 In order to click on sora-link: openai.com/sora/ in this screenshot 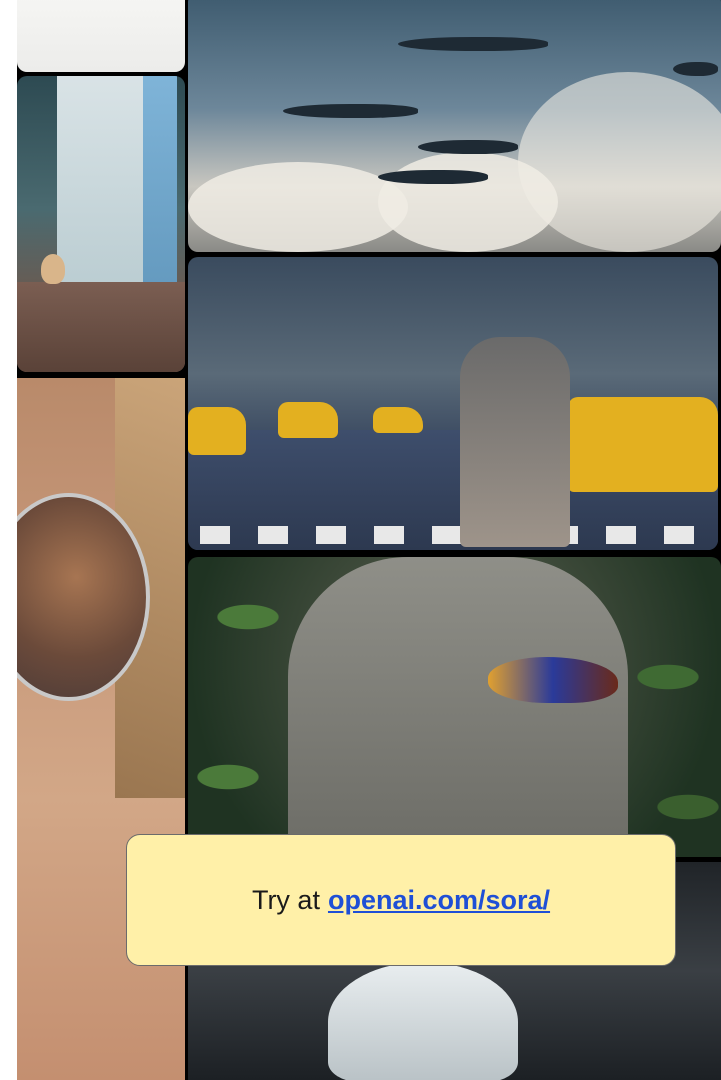, I will do `click(439, 900)`.